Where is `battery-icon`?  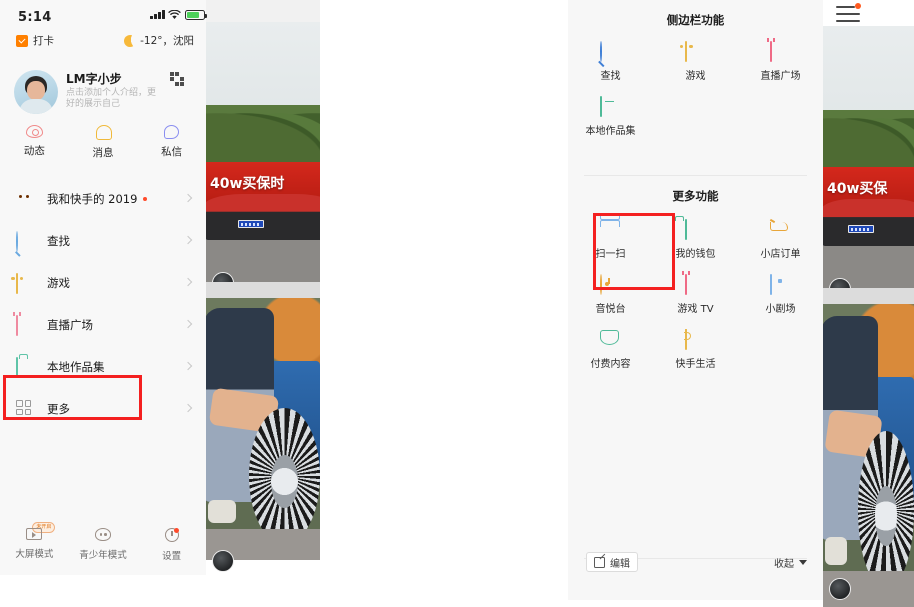 battery-icon is located at coordinates (196, 15).